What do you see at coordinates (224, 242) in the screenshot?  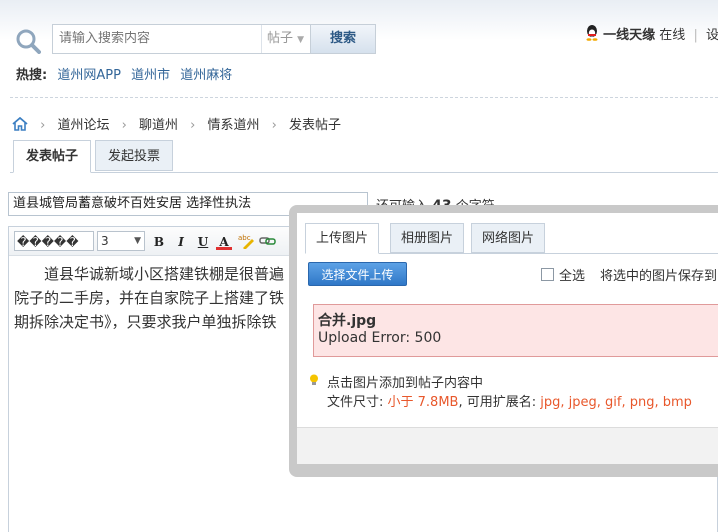 I see `text-color-button: A` at bounding box center [224, 242].